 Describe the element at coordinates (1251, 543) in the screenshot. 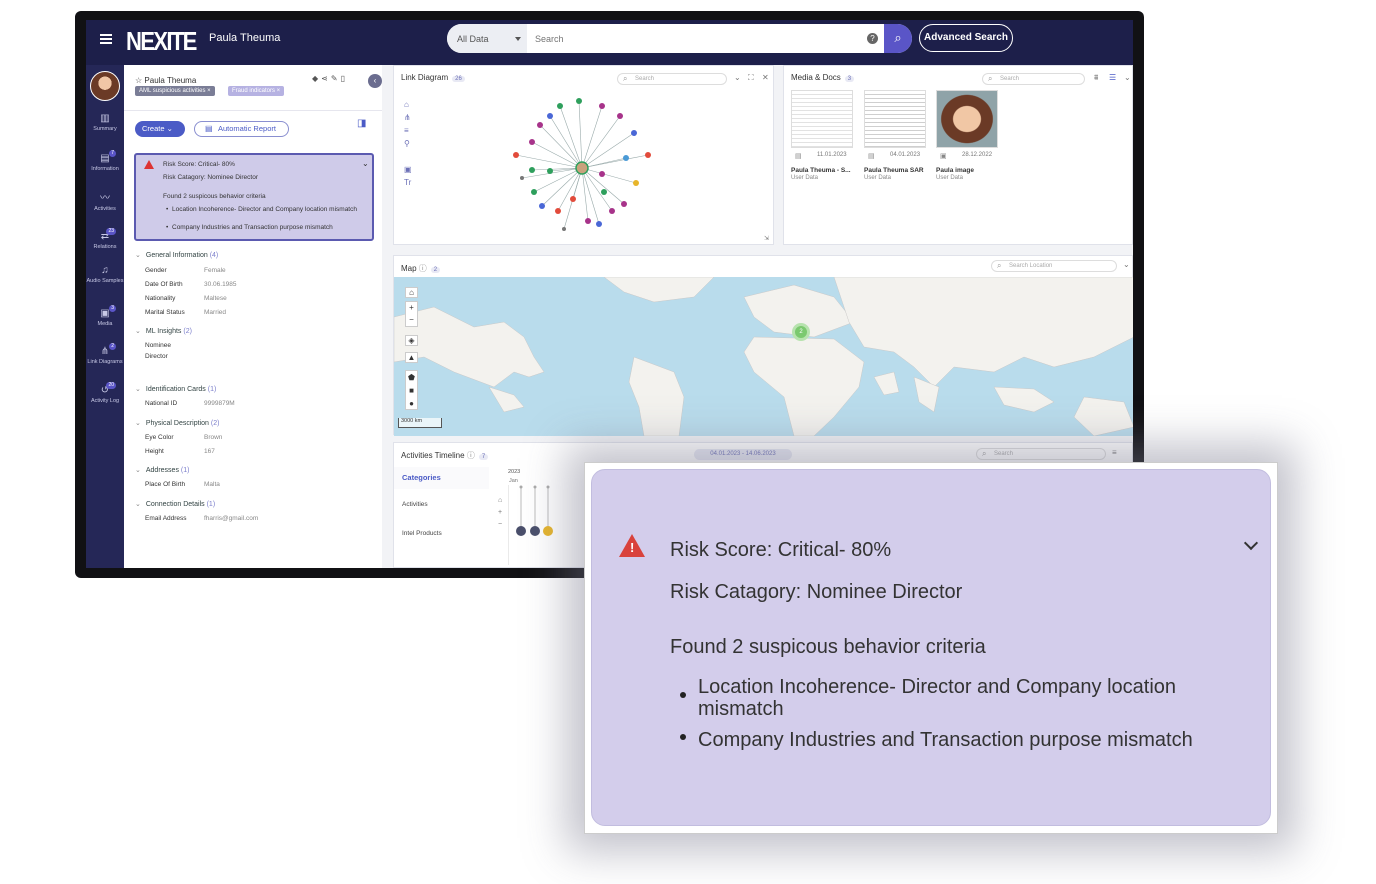

I see `chevron-down-icon` at that location.